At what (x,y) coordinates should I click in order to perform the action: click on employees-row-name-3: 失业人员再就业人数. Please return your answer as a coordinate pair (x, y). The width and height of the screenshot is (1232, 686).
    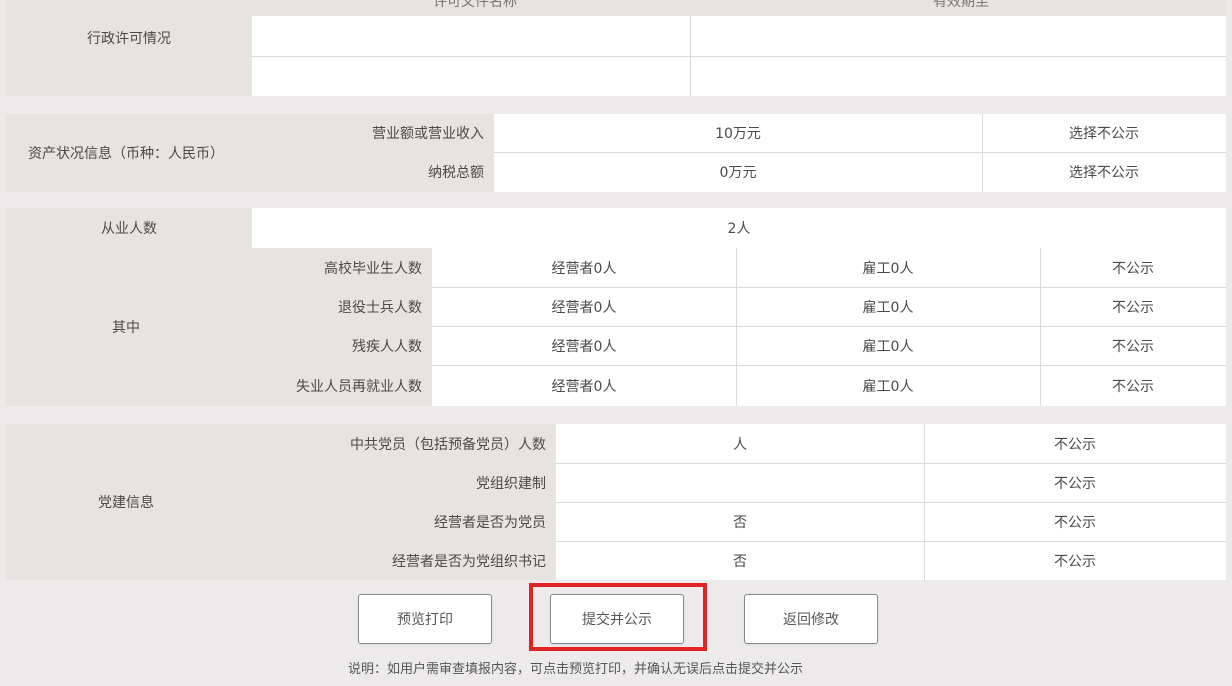
    Looking at the image, I should click on (339, 386).